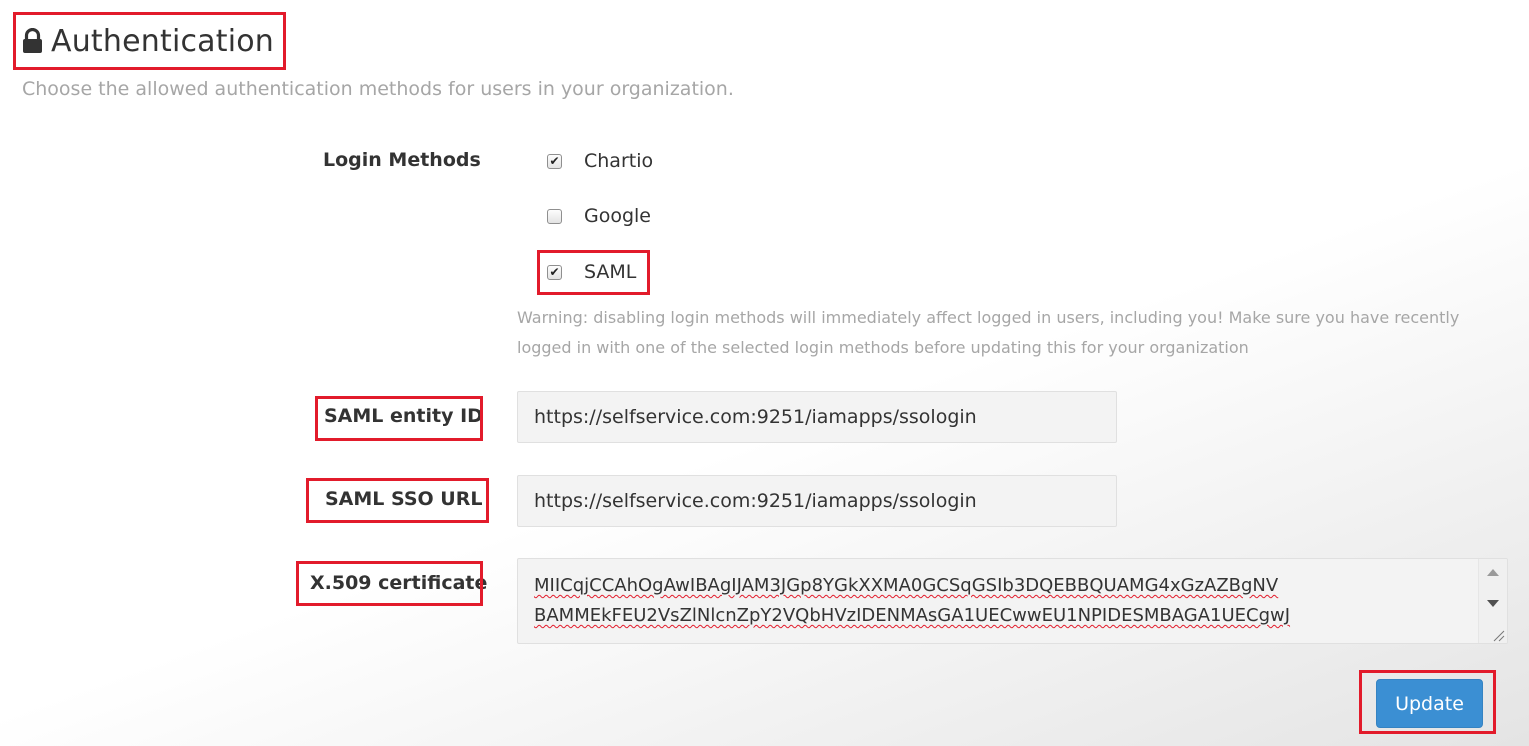  What do you see at coordinates (397, 500) in the screenshot?
I see `highlight-box-sso-url` at bounding box center [397, 500].